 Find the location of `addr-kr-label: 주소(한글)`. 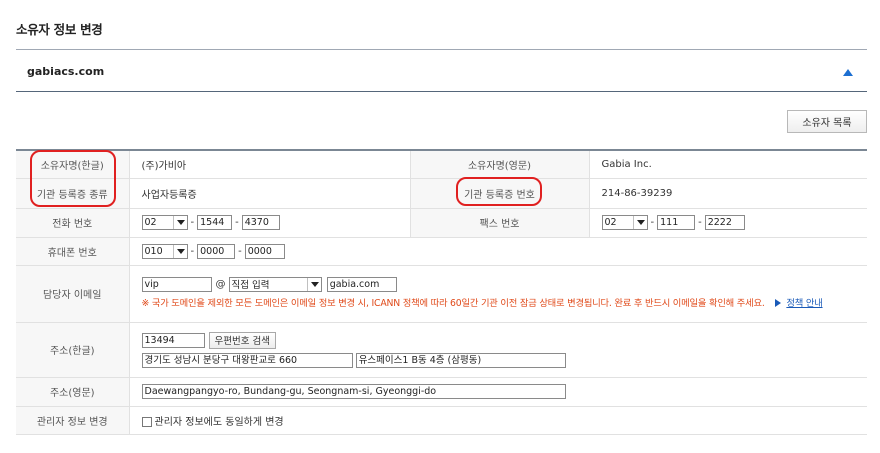

addr-kr-label: 주소(한글) is located at coordinates (73, 350).